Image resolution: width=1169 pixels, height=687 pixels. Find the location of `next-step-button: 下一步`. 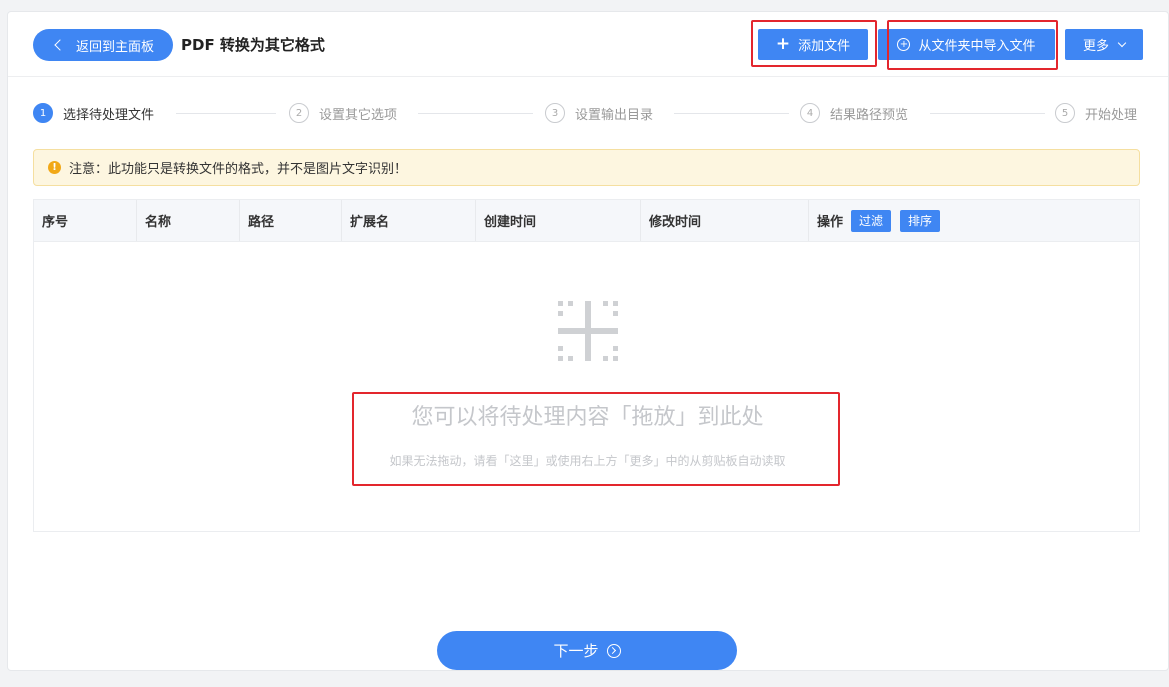

next-step-button: 下一步 is located at coordinates (587, 650).